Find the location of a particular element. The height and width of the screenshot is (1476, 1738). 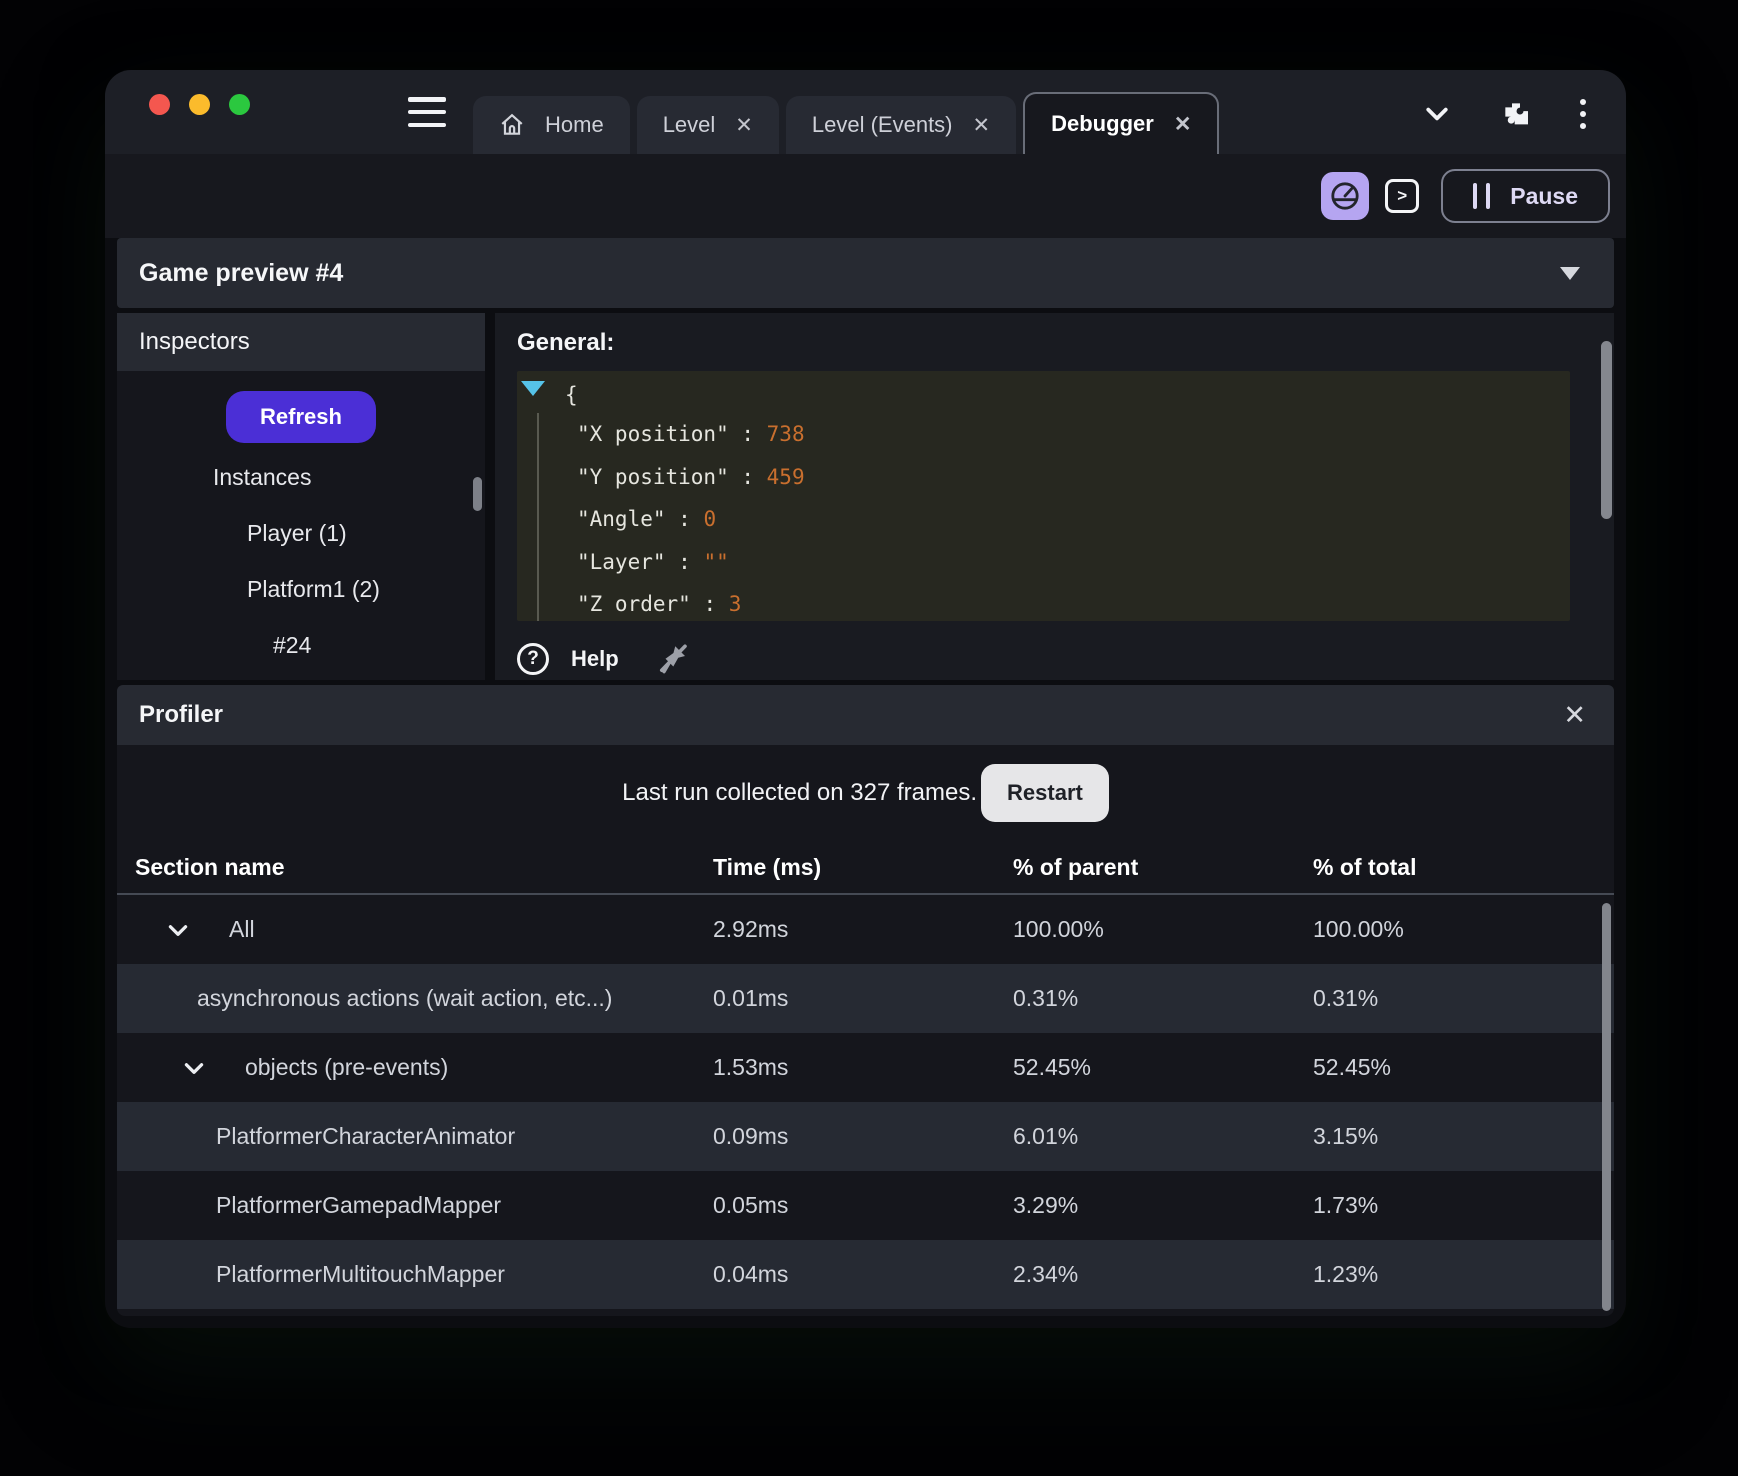

tree-item-label: Instances is located at coordinates (262, 476).